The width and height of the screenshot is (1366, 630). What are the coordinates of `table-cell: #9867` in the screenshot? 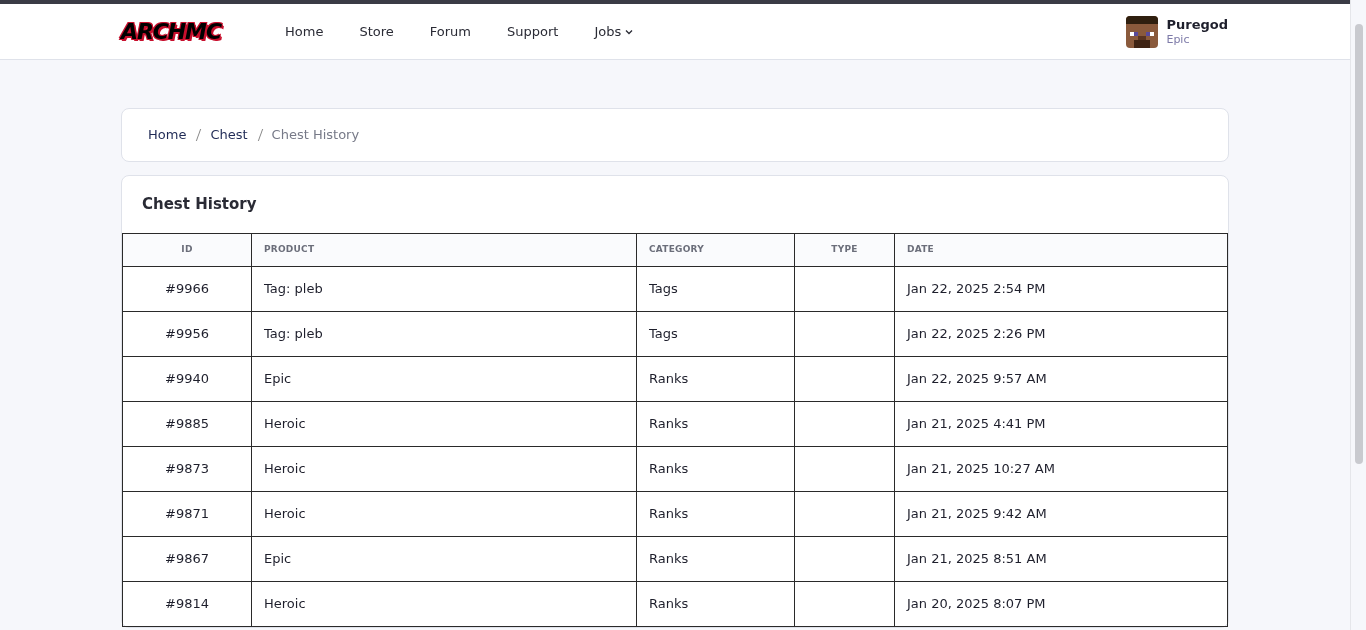 It's located at (187, 559).